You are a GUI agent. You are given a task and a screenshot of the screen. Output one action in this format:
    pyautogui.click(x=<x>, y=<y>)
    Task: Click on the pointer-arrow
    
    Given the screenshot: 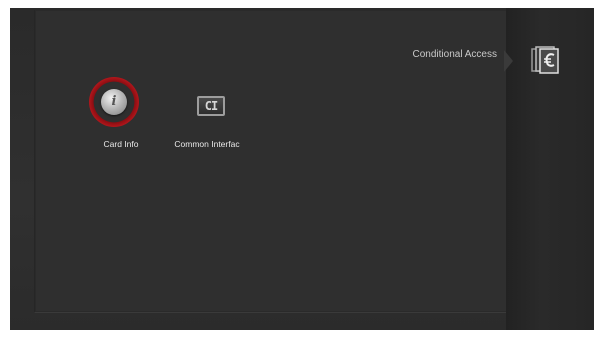 What is the action you would take?
    pyautogui.click(x=508, y=61)
    